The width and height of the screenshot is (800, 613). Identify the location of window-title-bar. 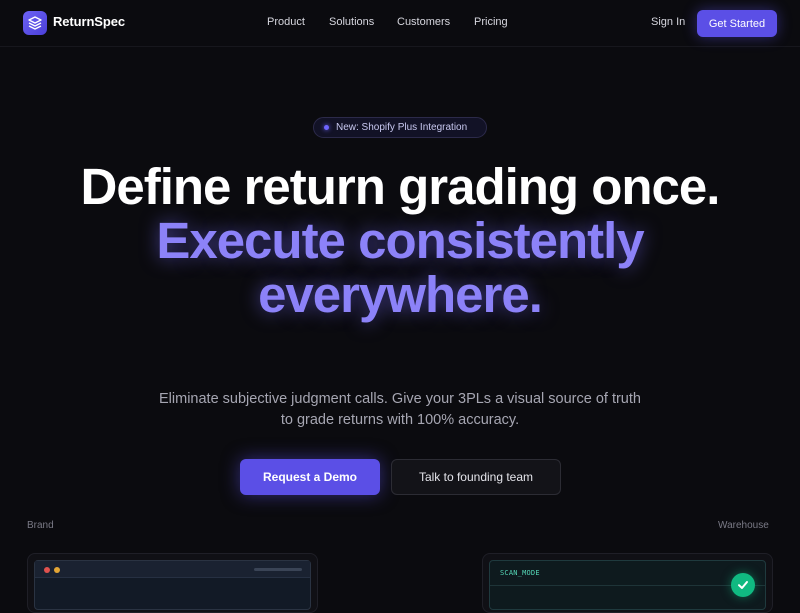
(172, 569).